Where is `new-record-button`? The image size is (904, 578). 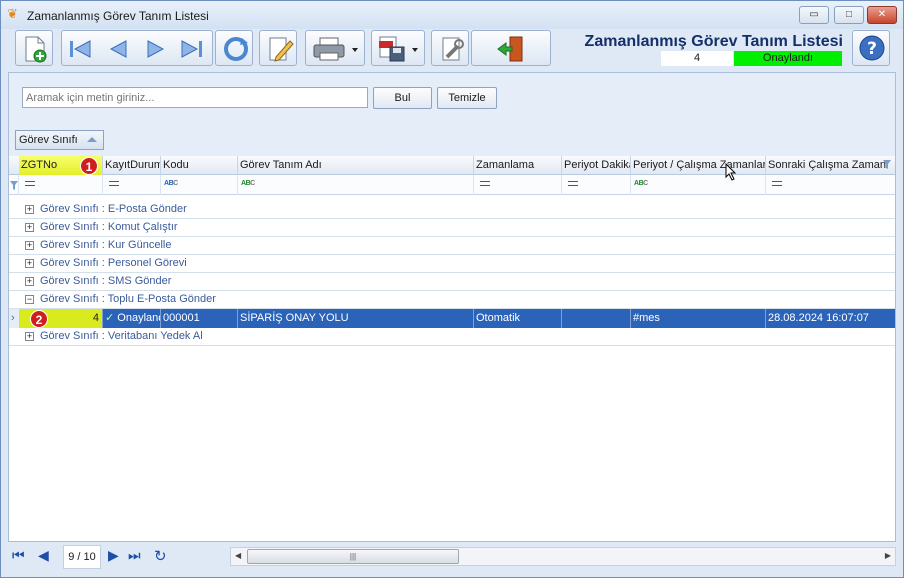 new-record-button is located at coordinates (34, 48).